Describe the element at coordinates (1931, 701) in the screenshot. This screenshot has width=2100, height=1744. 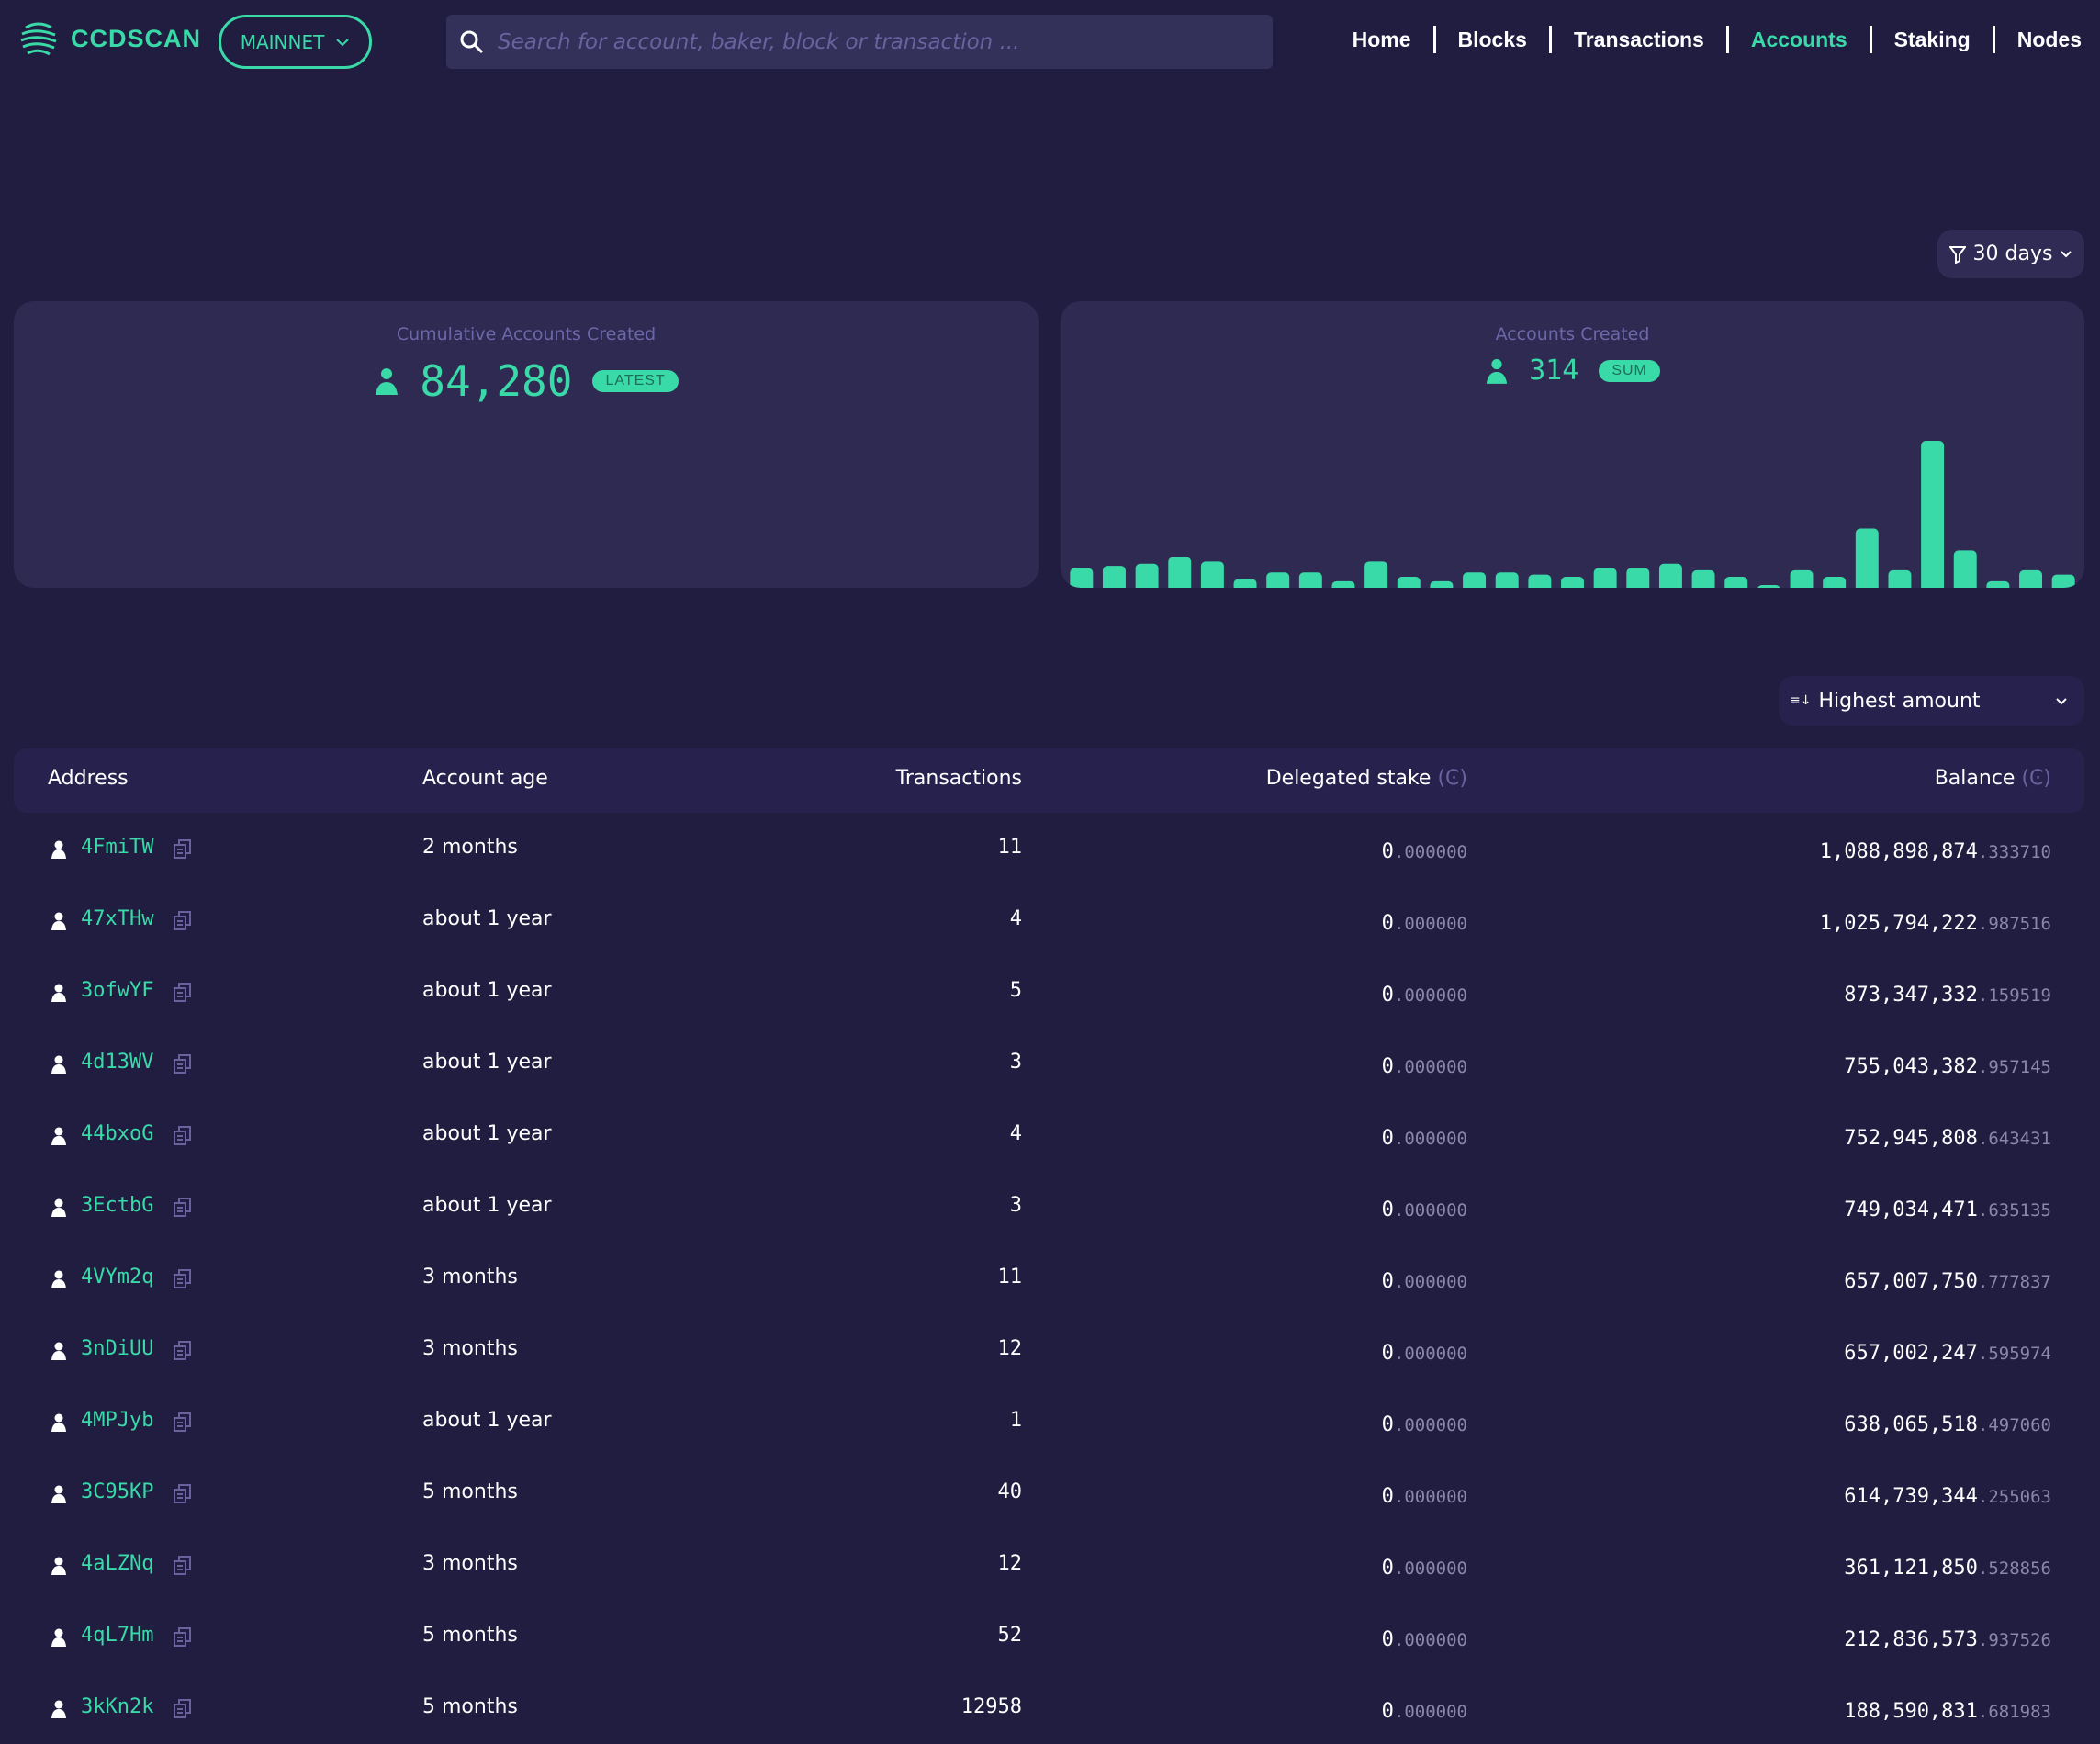
I see `sort-selector: ≡↓ Highest amount` at that location.